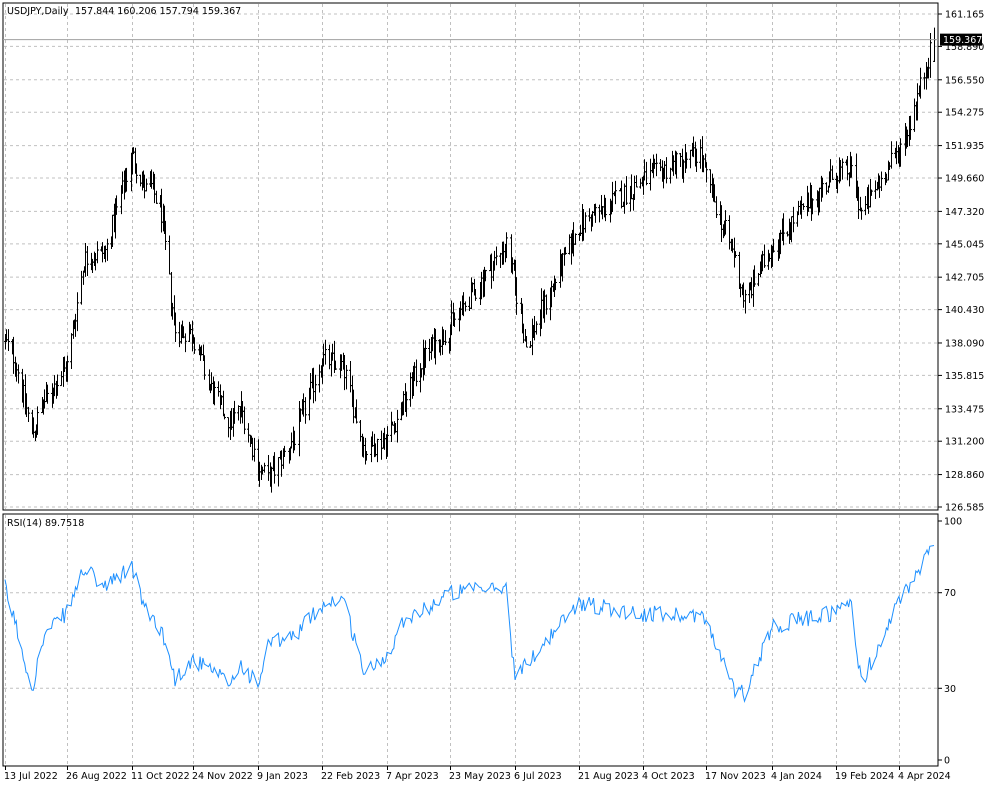 The height and width of the screenshot is (787, 985). I want to click on price-tick-label: 126.585, so click(964, 508).